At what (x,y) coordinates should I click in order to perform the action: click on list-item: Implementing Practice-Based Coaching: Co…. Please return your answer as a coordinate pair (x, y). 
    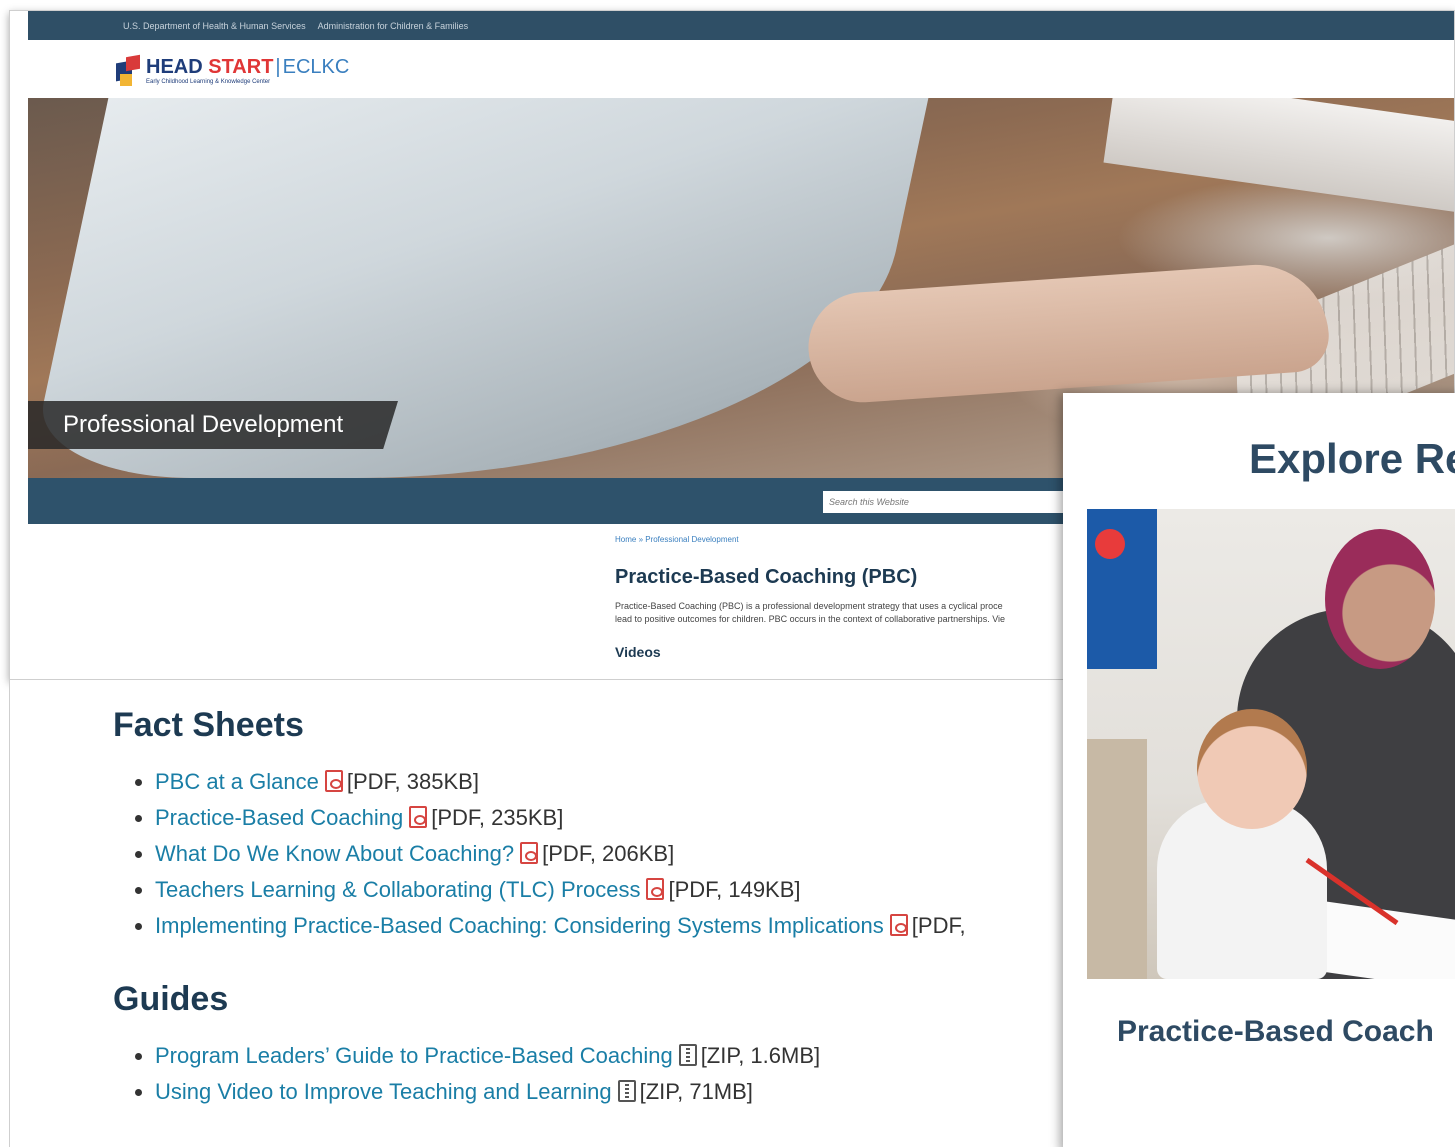
    Looking at the image, I should click on (550, 926).